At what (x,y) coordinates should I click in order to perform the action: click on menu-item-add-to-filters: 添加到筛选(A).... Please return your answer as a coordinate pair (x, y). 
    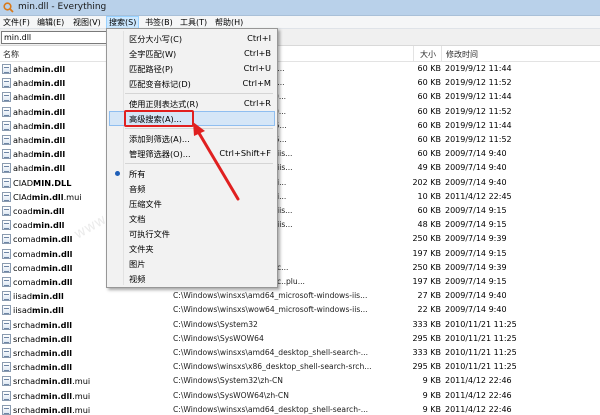
    Looking at the image, I should click on (192, 138).